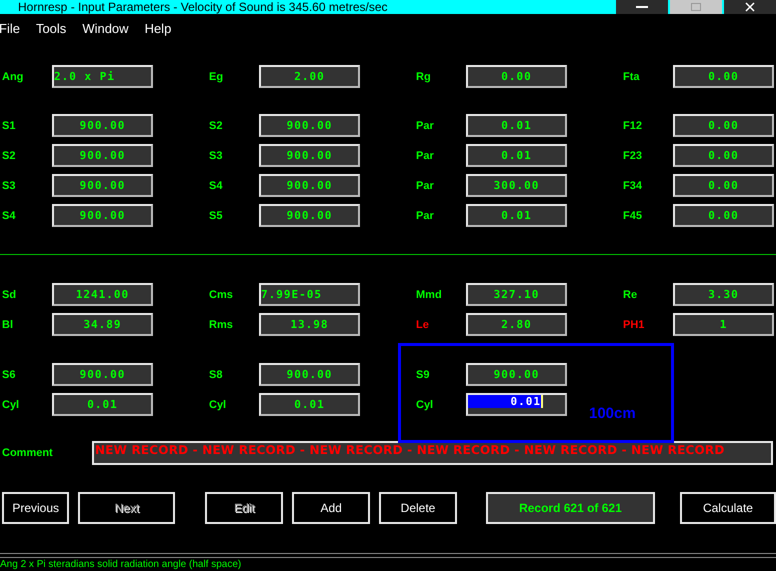 The width and height of the screenshot is (776, 571). I want to click on field-label: Eg, so click(216, 76).